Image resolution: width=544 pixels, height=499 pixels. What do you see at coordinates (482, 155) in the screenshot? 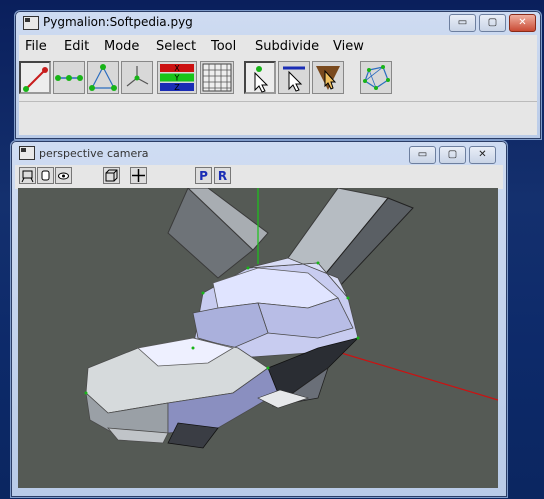
I see `camera-close-button: ✕` at bounding box center [482, 155].